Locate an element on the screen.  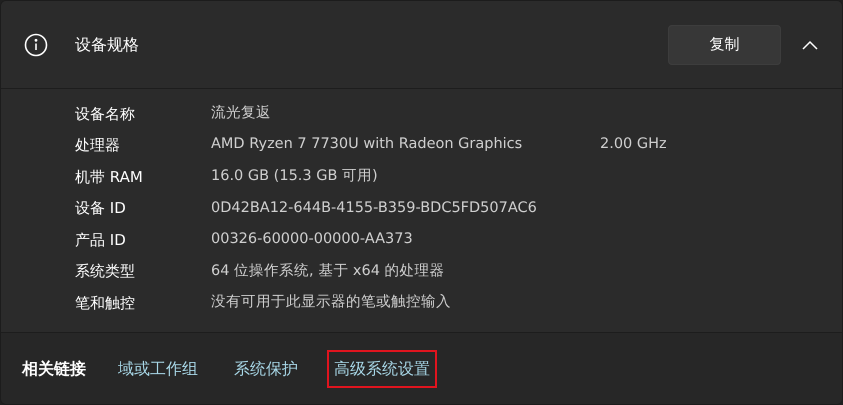
spec-value: AMD Ryzen 7 7730U with Radeon Graphics is located at coordinates (367, 144).